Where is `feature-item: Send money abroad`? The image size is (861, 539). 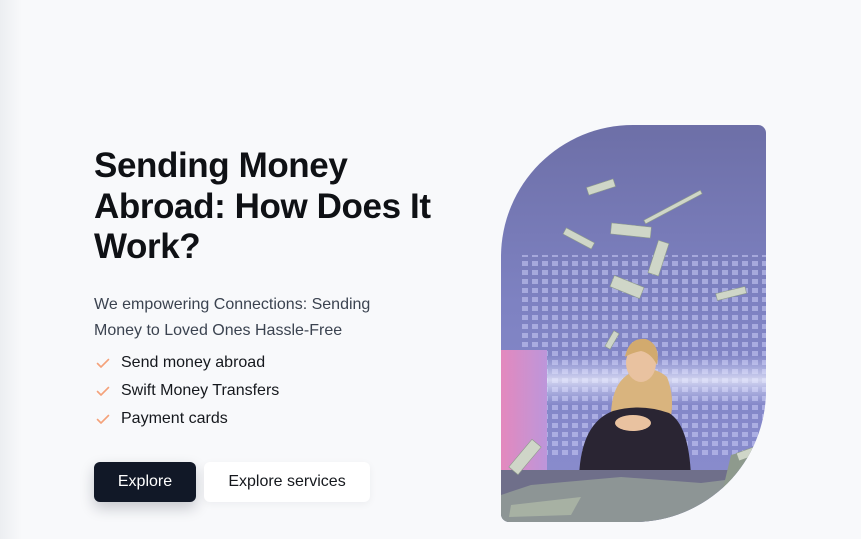 feature-item: Send money abroad is located at coordinates (186, 363).